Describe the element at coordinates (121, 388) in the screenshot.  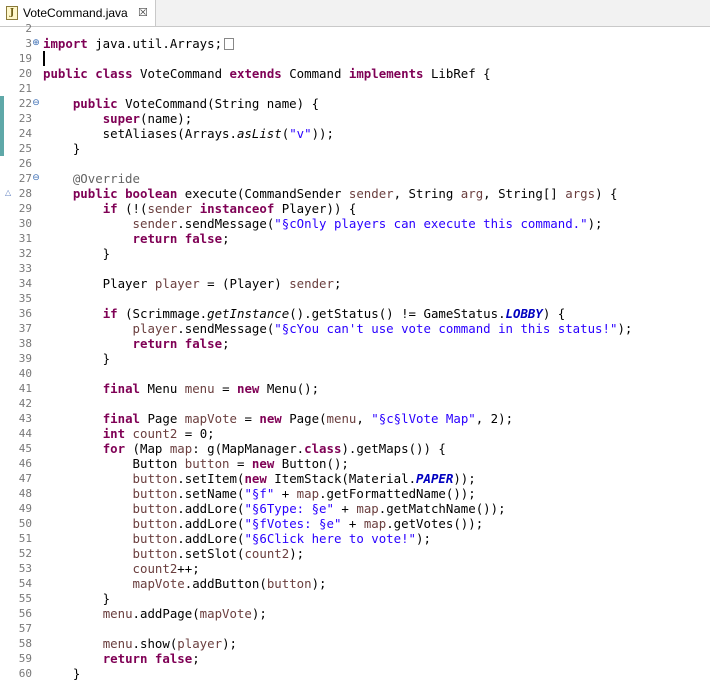
I see `code-token: final` at that location.